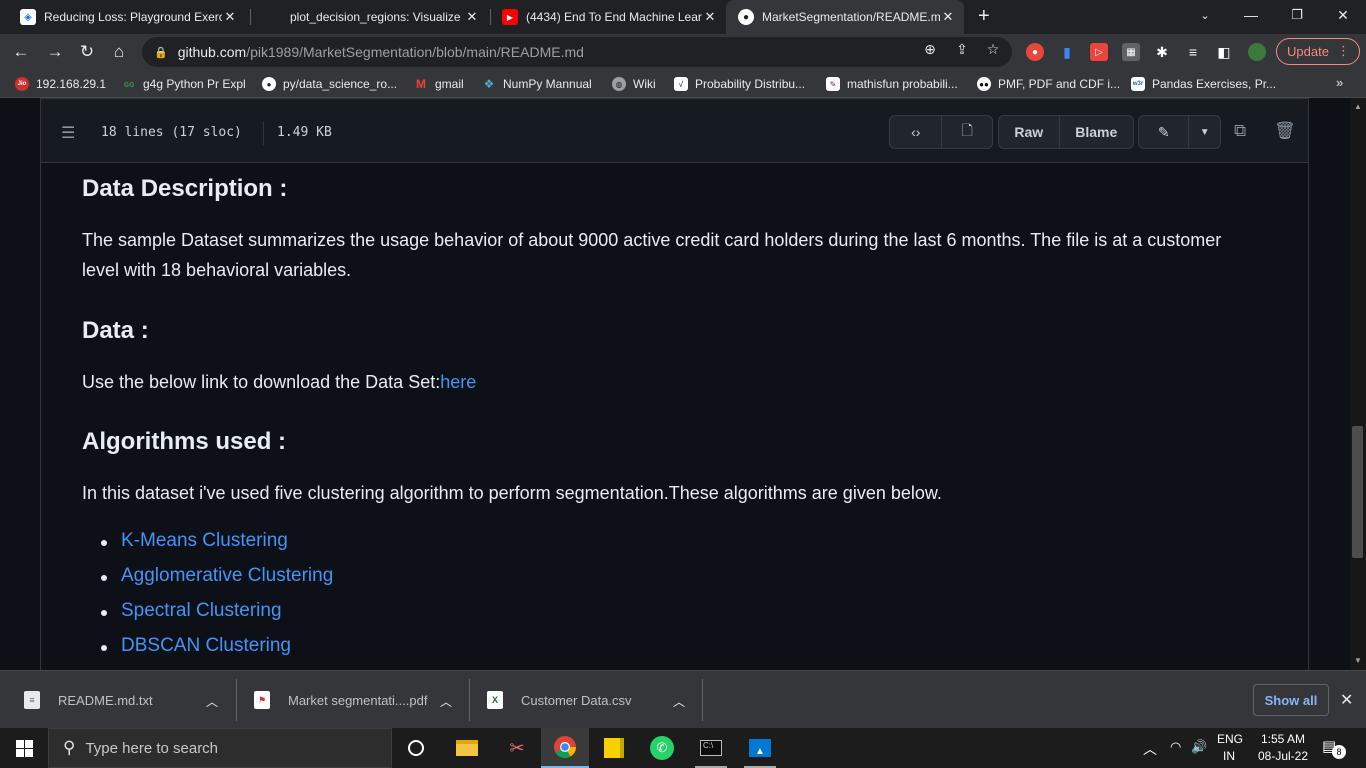 This screenshot has height=768, width=1366. I want to click on w3r-icon: w3r, so click(1138, 84).